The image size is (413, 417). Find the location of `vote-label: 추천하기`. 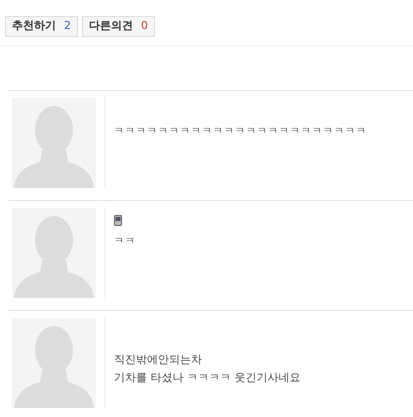

vote-label: 추천하기 is located at coordinates (34, 26).